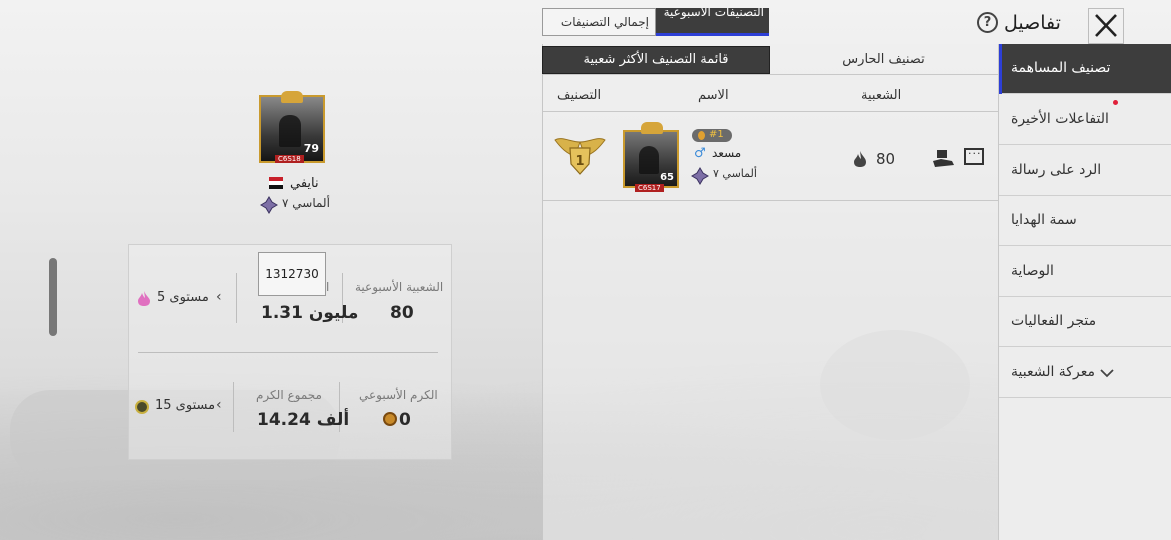 The height and width of the screenshot is (540, 1171). Describe the element at coordinates (1044, 220) in the screenshot. I see `sidebar-item-label: سمة الهدايا` at that location.